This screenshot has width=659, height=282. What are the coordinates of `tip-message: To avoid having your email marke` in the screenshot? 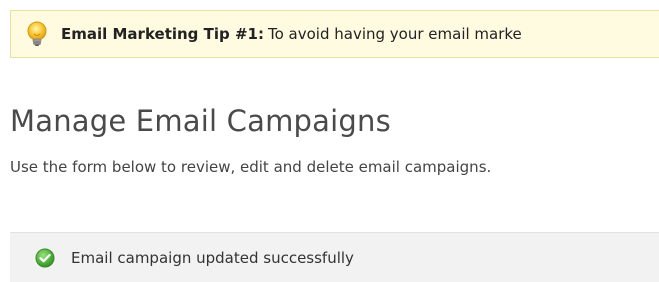 It's located at (394, 34).